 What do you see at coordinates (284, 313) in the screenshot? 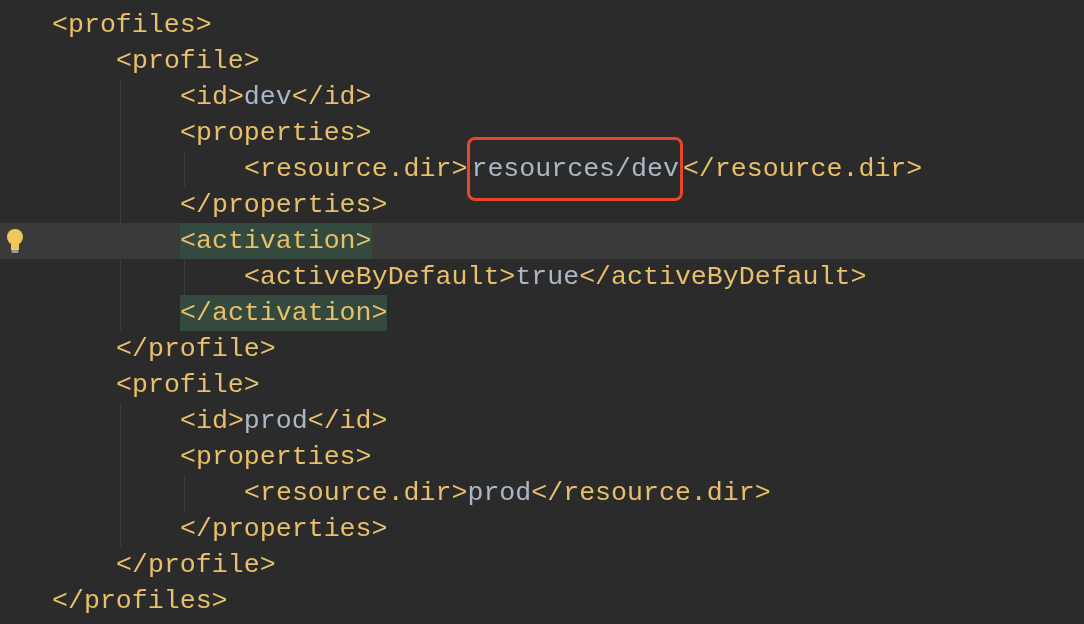
I see `xml-tag: </activation>` at bounding box center [284, 313].